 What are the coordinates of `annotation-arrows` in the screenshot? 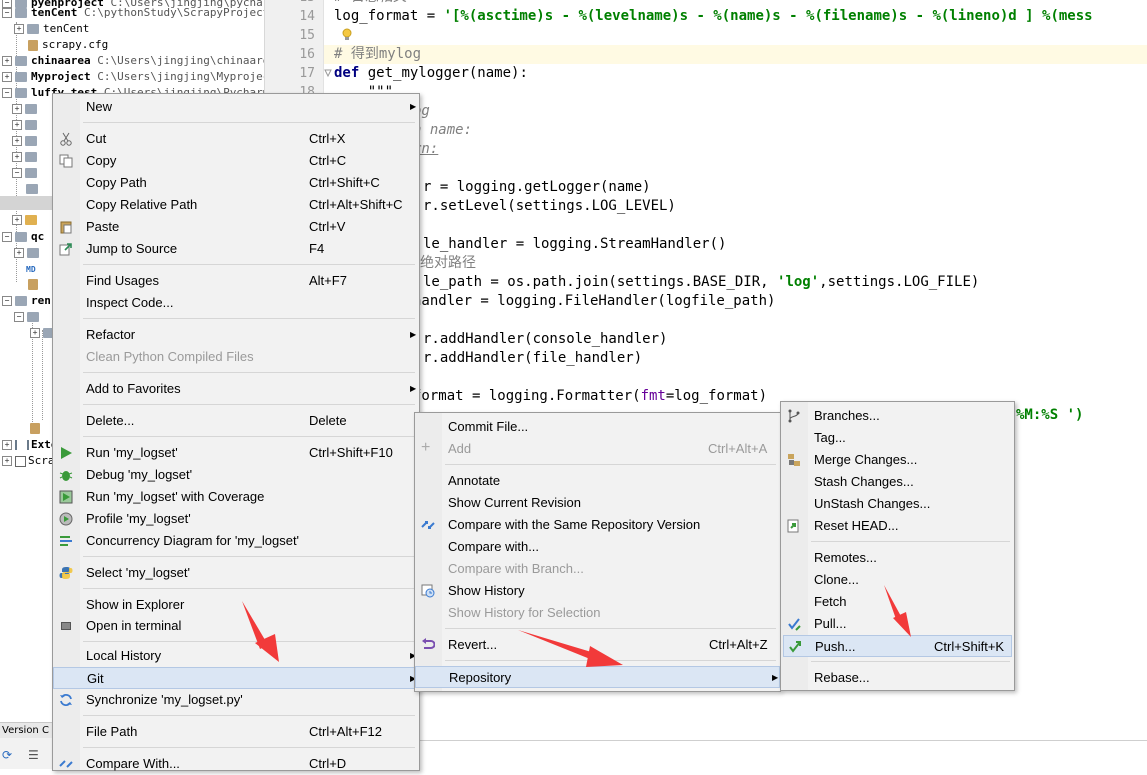 It's located at (576, 626).